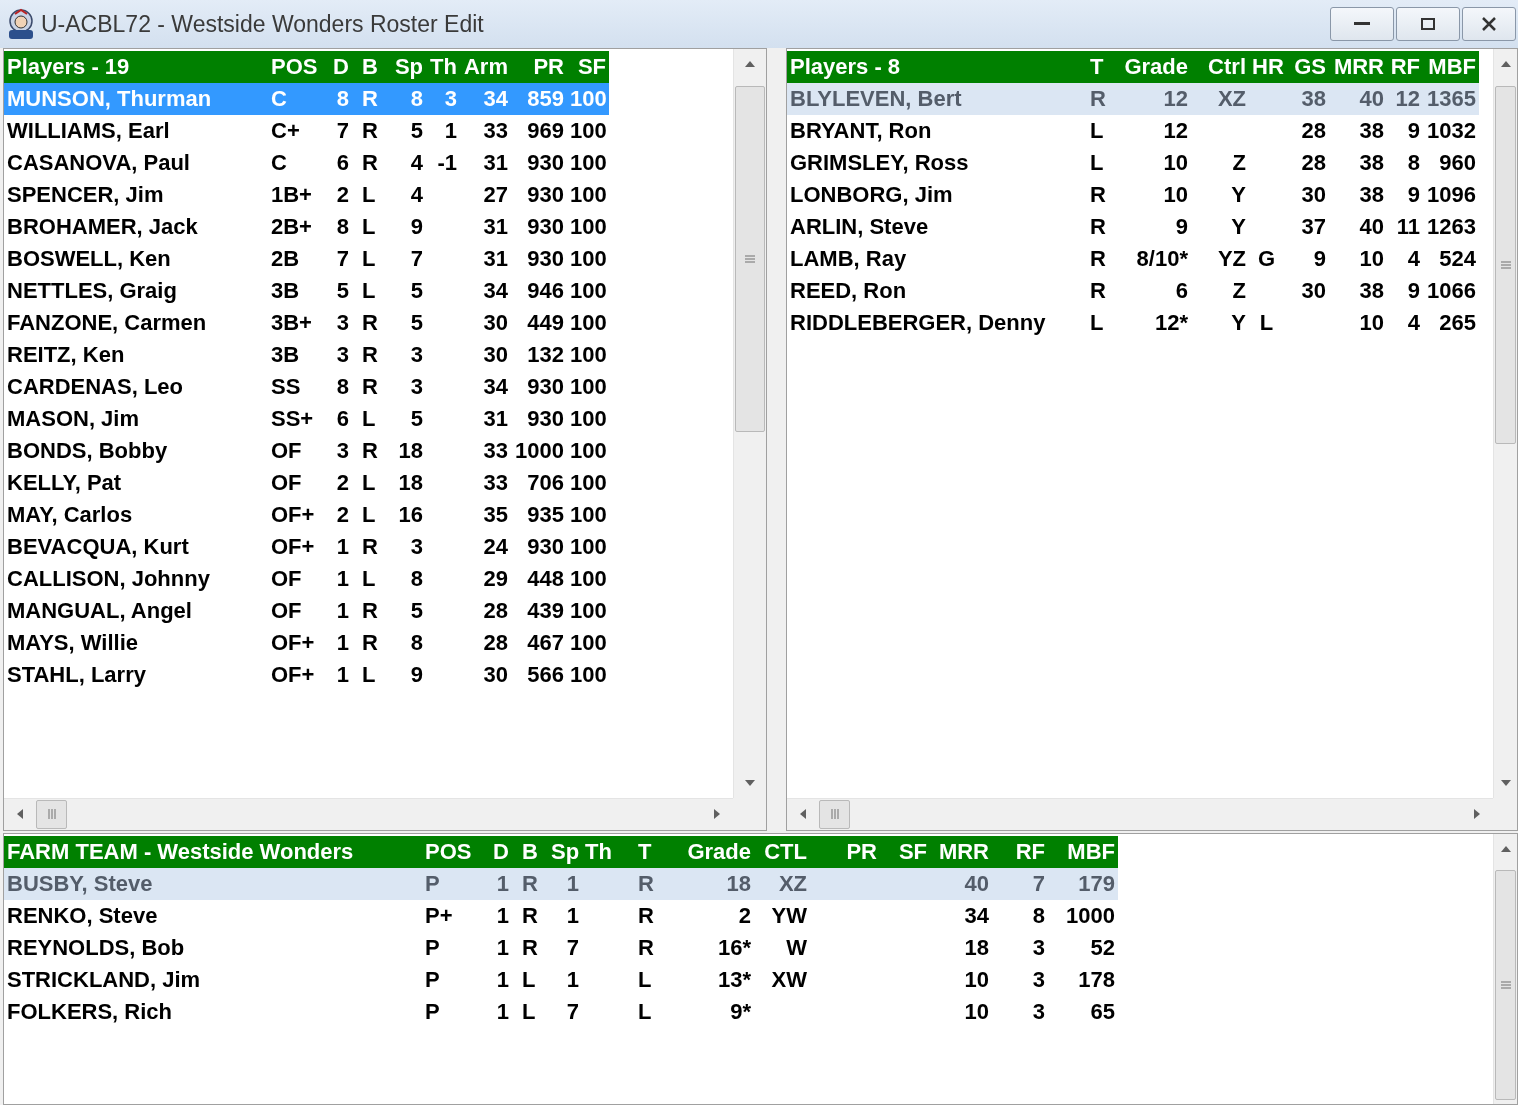  Describe the element at coordinates (286, 450) in the screenshot. I see `table-cell: OF` at that location.